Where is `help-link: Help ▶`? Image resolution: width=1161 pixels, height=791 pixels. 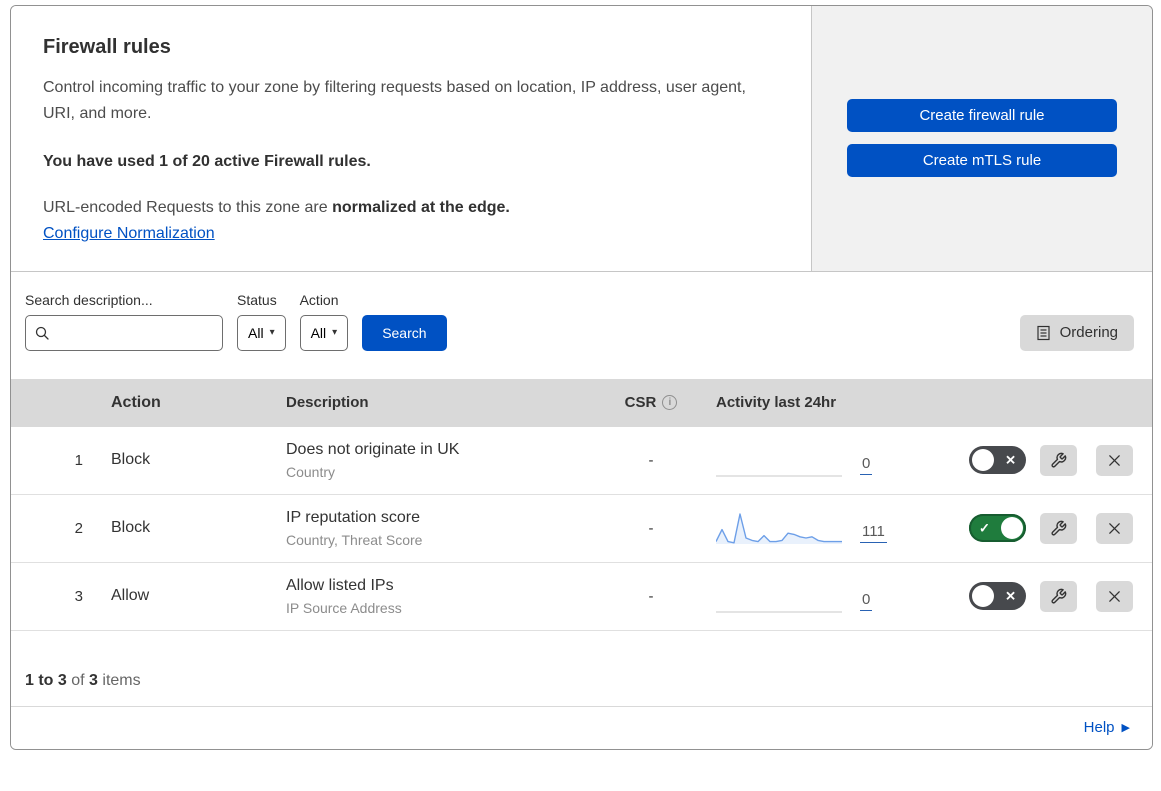
help-link: Help ▶ is located at coordinates (1107, 727).